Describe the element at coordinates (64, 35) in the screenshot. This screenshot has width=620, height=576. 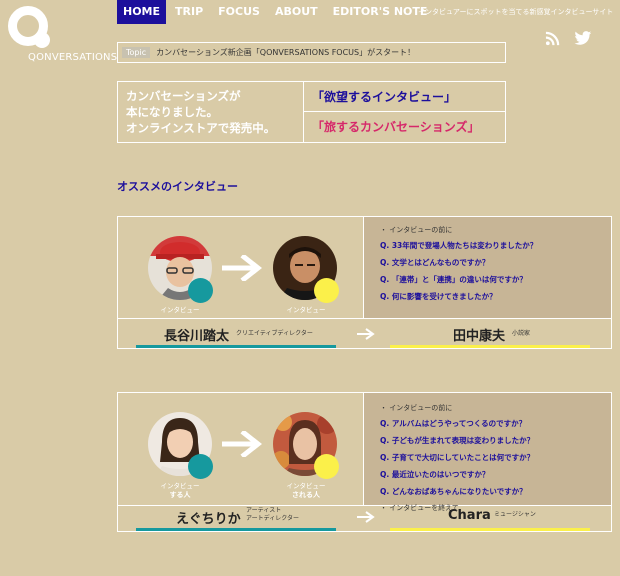
I see `site-logo: QONVERSATIONS` at that location.